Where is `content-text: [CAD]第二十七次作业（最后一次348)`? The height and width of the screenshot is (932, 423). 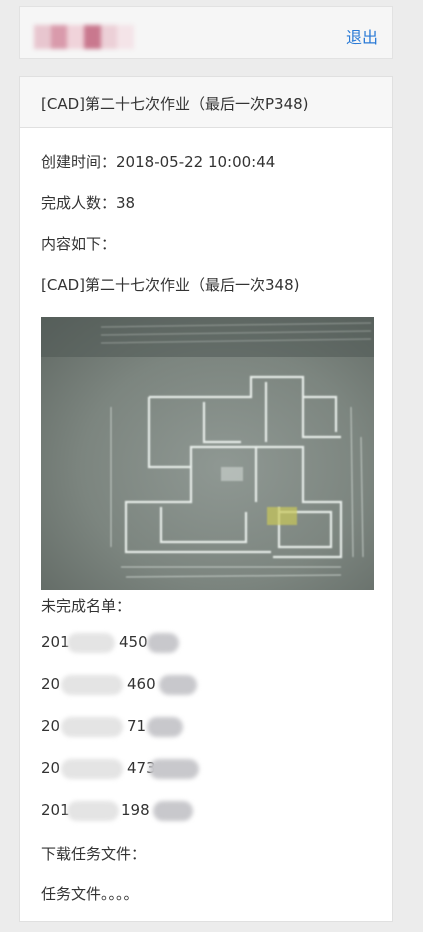
content-text: [CAD]第二十七次作业（最后一次348) is located at coordinates (170, 285).